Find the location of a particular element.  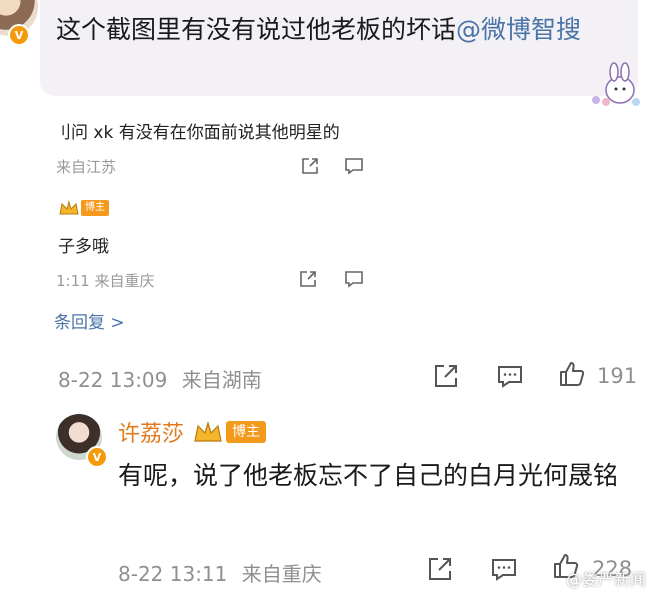

reply-user-name: 许荔莎 is located at coordinates (151, 432).